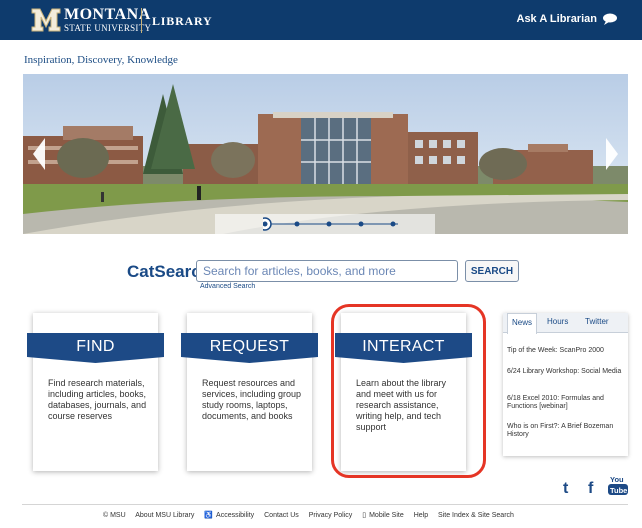 Image resolution: width=642 pixels, height=528 pixels. I want to click on facebook-icon: f, so click(592, 487).